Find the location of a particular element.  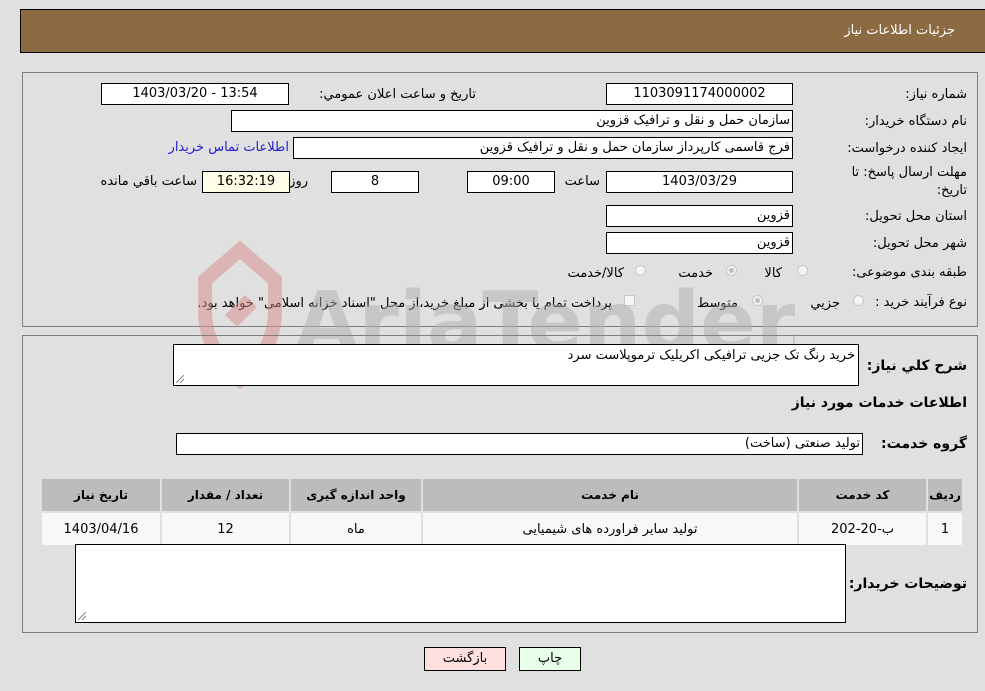

buyer-contact-link: اطلاعات تماس خریدار is located at coordinates (229, 147).